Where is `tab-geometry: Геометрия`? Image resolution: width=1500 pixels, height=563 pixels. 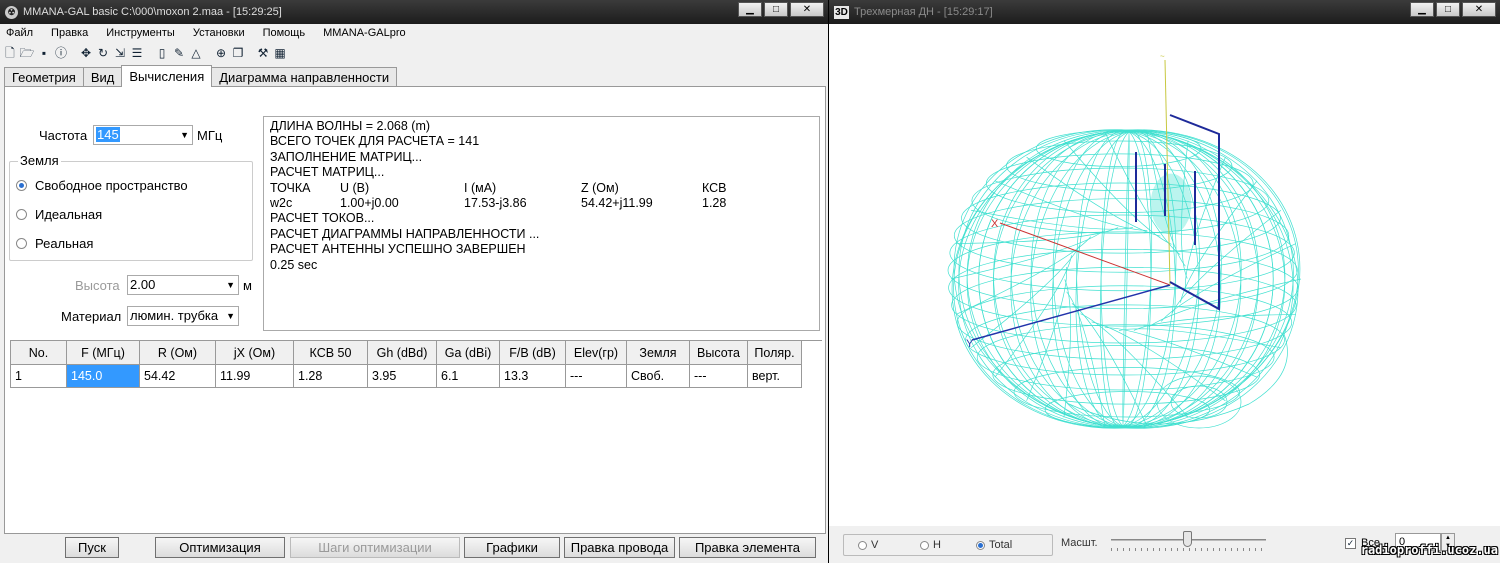 tab-geometry: Геометрия is located at coordinates (44, 77).